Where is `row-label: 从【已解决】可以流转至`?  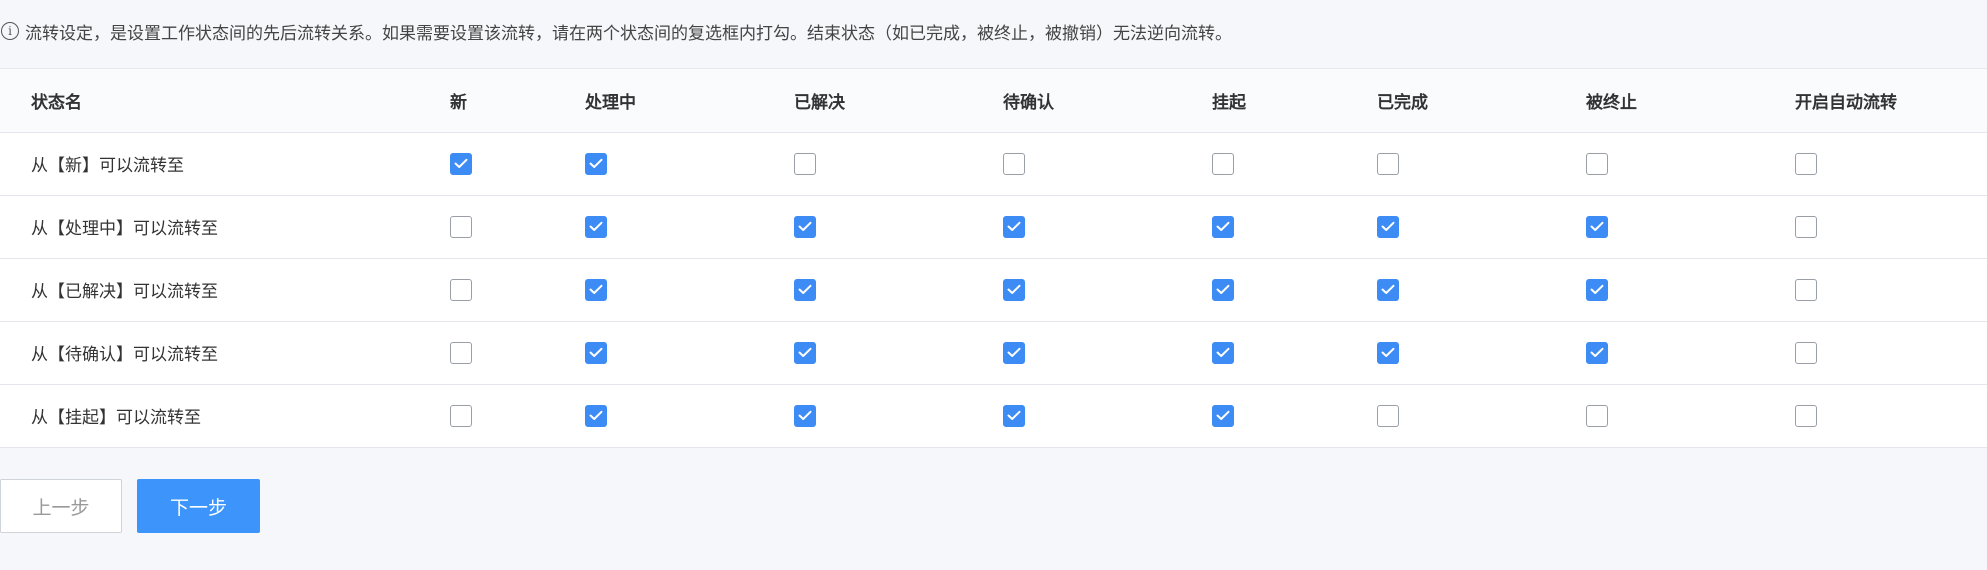
row-label: 从【已解决】可以流转至 is located at coordinates (225, 290).